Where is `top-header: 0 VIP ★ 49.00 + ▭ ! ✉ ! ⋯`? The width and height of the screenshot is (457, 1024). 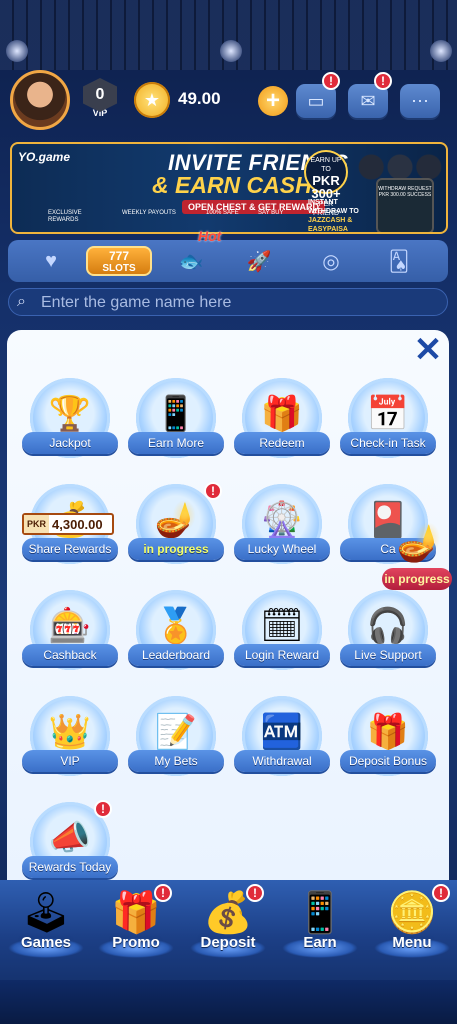 top-header: 0 VIP ★ 49.00 + ▭ ! ✉ ! ⋯ is located at coordinates (228, 101).